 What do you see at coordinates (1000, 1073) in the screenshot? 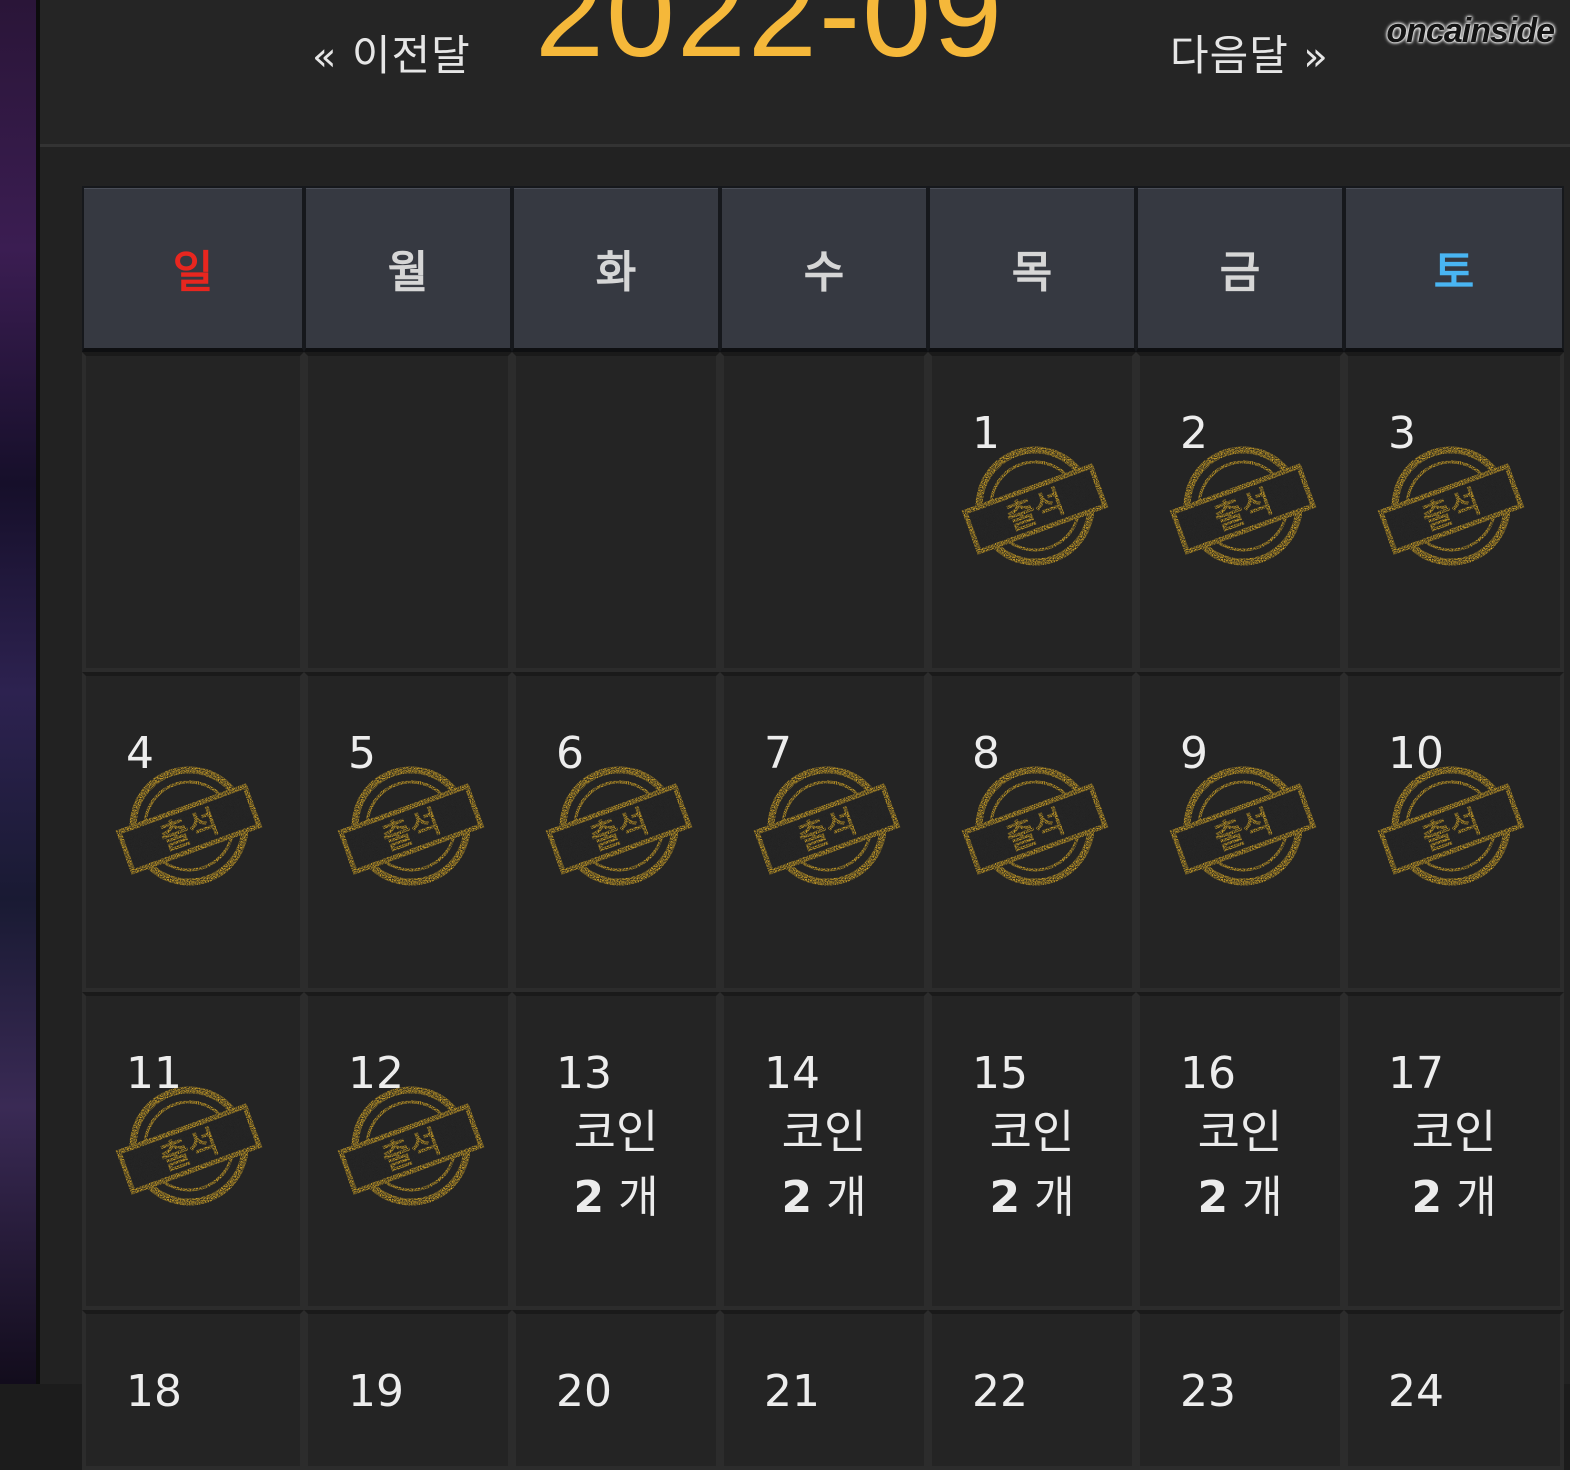
I see `day-number: 15` at bounding box center [1000, 1073].